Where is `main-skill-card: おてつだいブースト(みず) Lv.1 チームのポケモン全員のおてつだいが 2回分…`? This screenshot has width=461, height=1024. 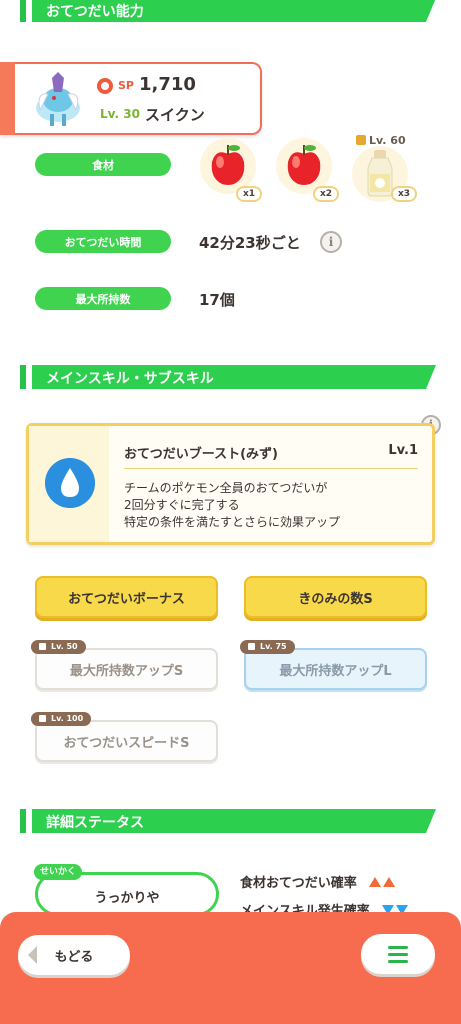 main-skill-card: おてつだいブースト(みず) Lv.1 チームのポケモン全員のおてつだいが 2回分… is located at coordinates (230, 484).